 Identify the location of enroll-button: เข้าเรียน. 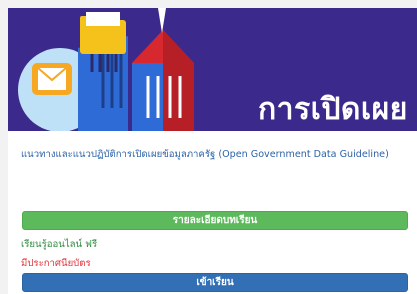
(215, 282).